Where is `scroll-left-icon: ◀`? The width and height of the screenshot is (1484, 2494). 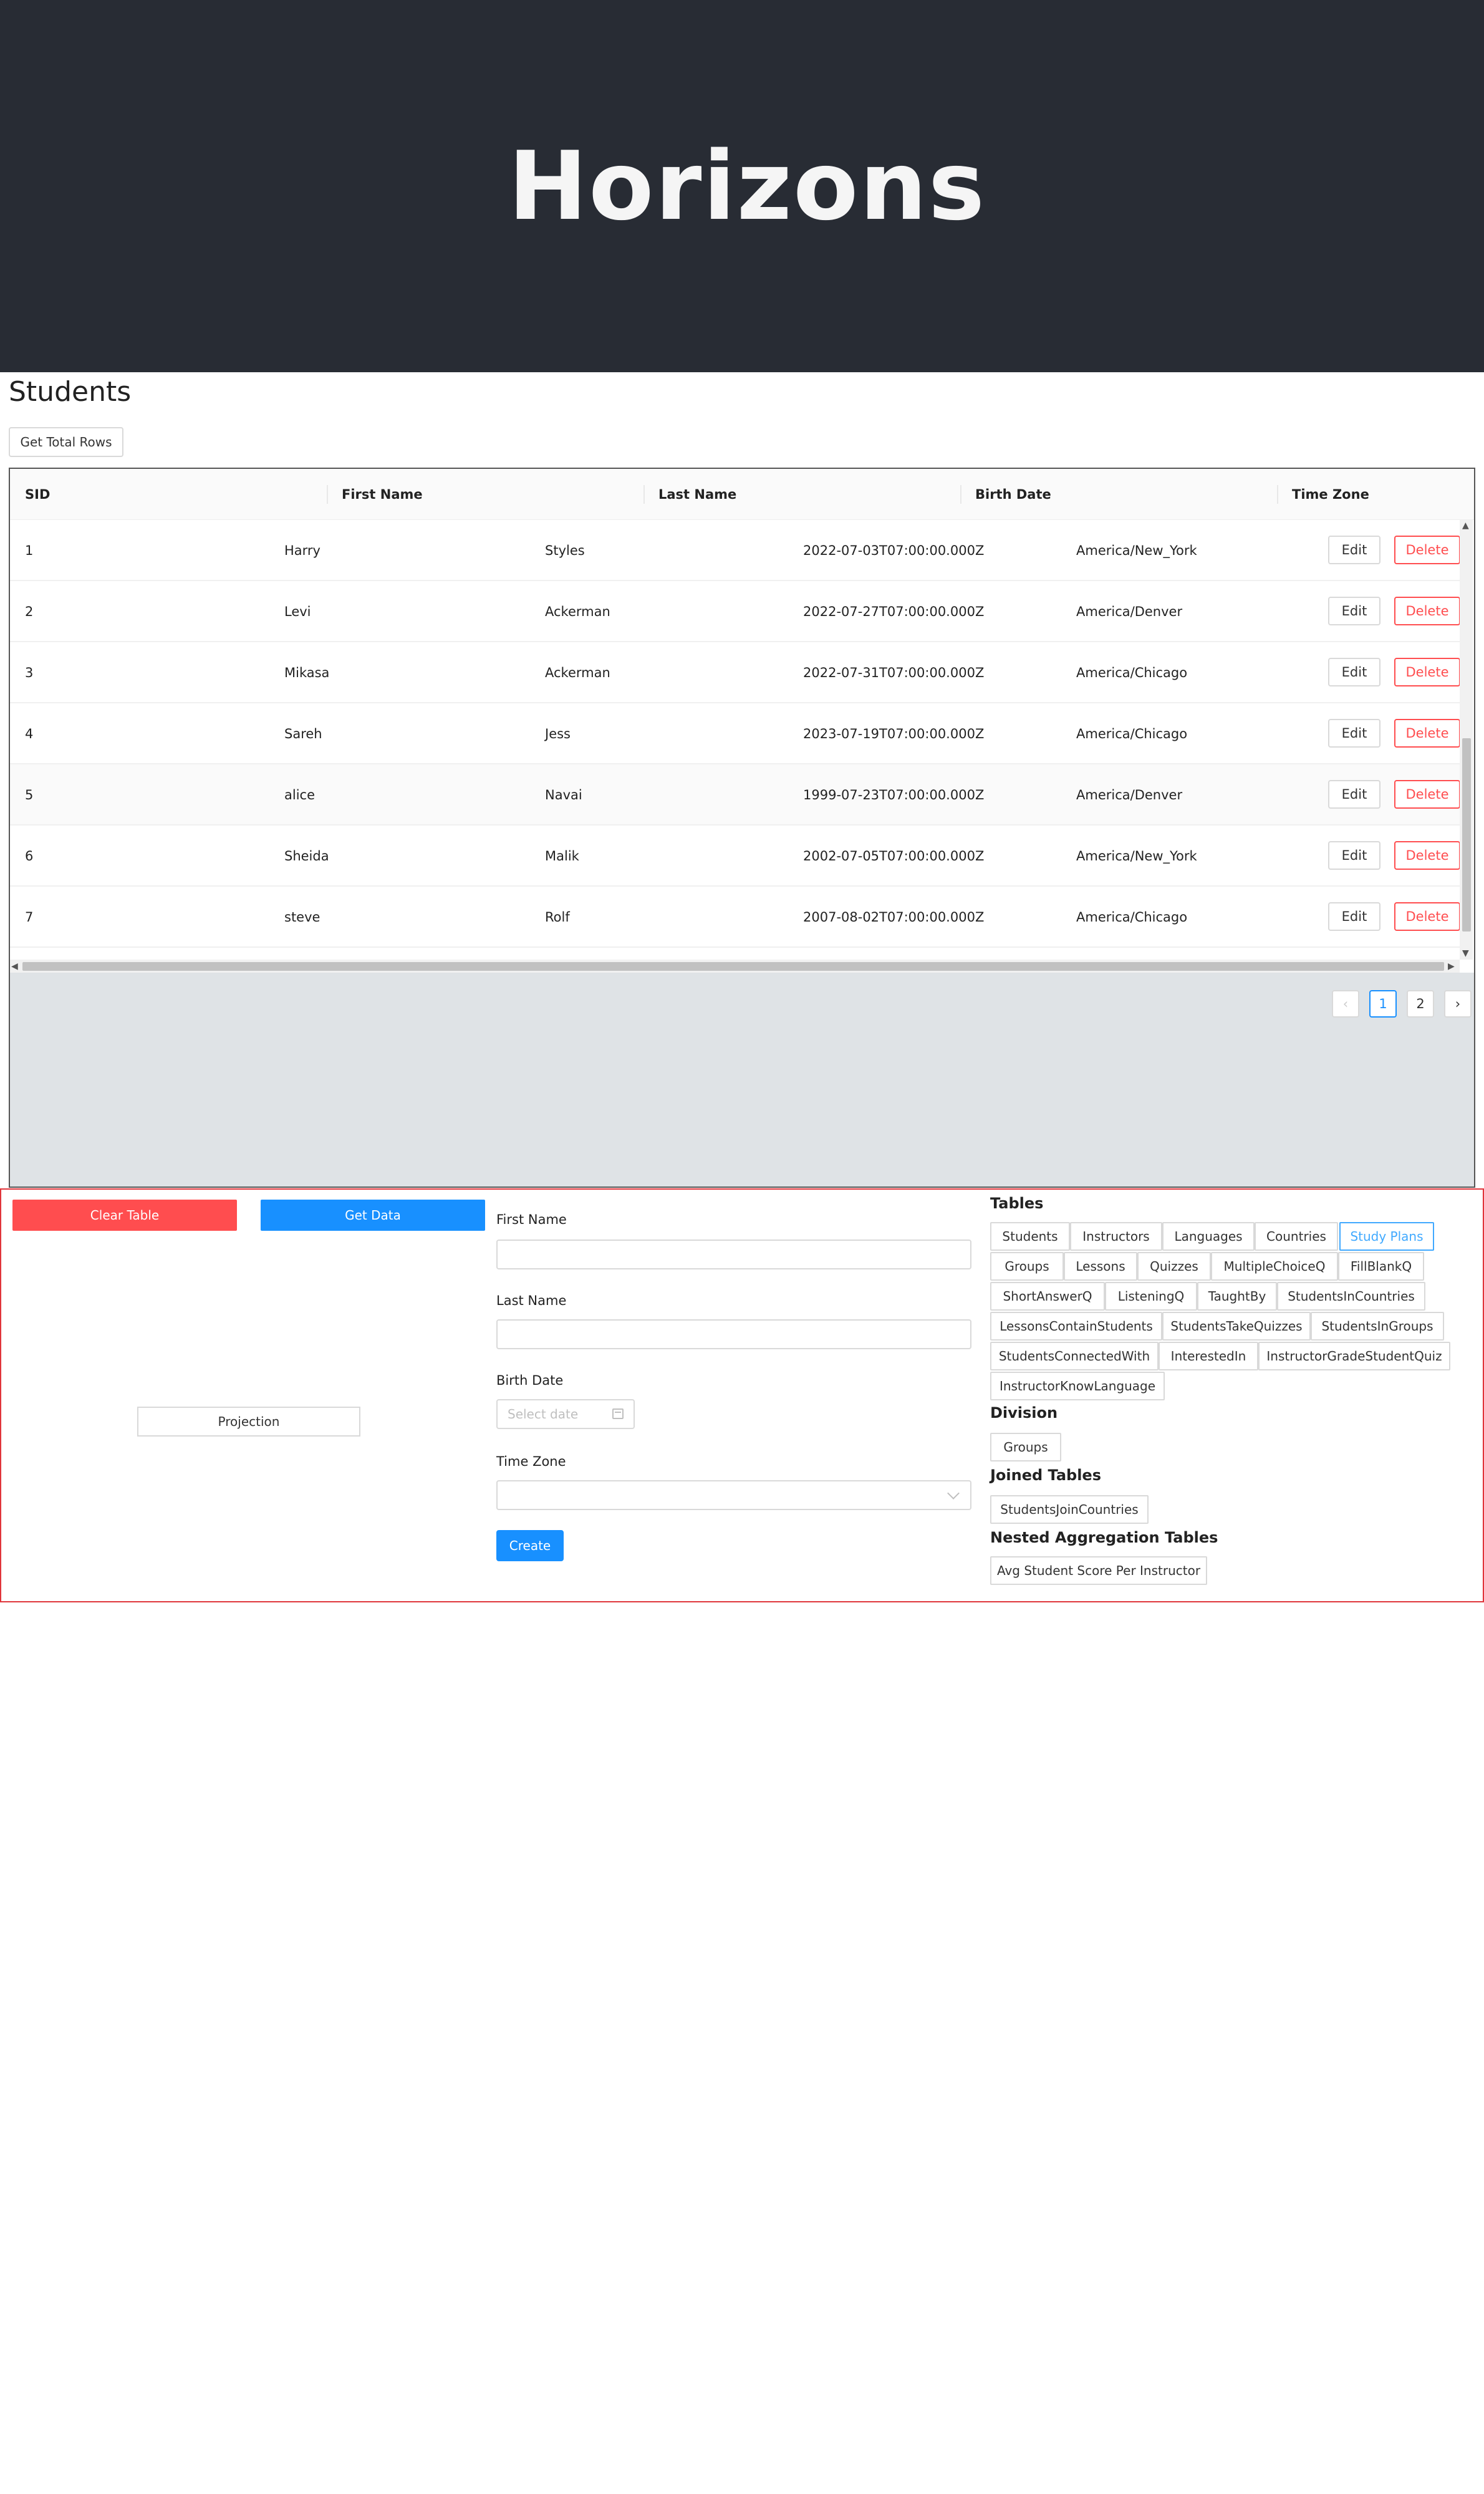 scroll-left-icon: ◀ is located at coordinates (15, 967).